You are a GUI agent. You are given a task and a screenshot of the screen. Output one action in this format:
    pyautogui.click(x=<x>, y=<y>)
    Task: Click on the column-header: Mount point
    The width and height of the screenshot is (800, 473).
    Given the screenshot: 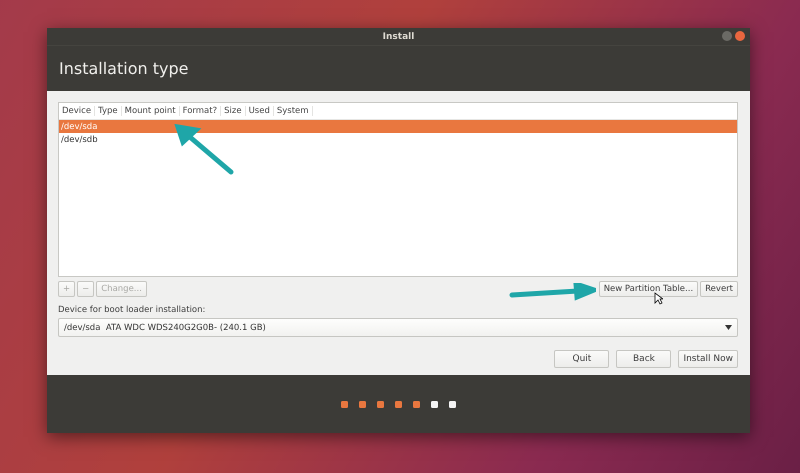 What is the action you would take?
    pyautogui.click(x=151, y=111)
    